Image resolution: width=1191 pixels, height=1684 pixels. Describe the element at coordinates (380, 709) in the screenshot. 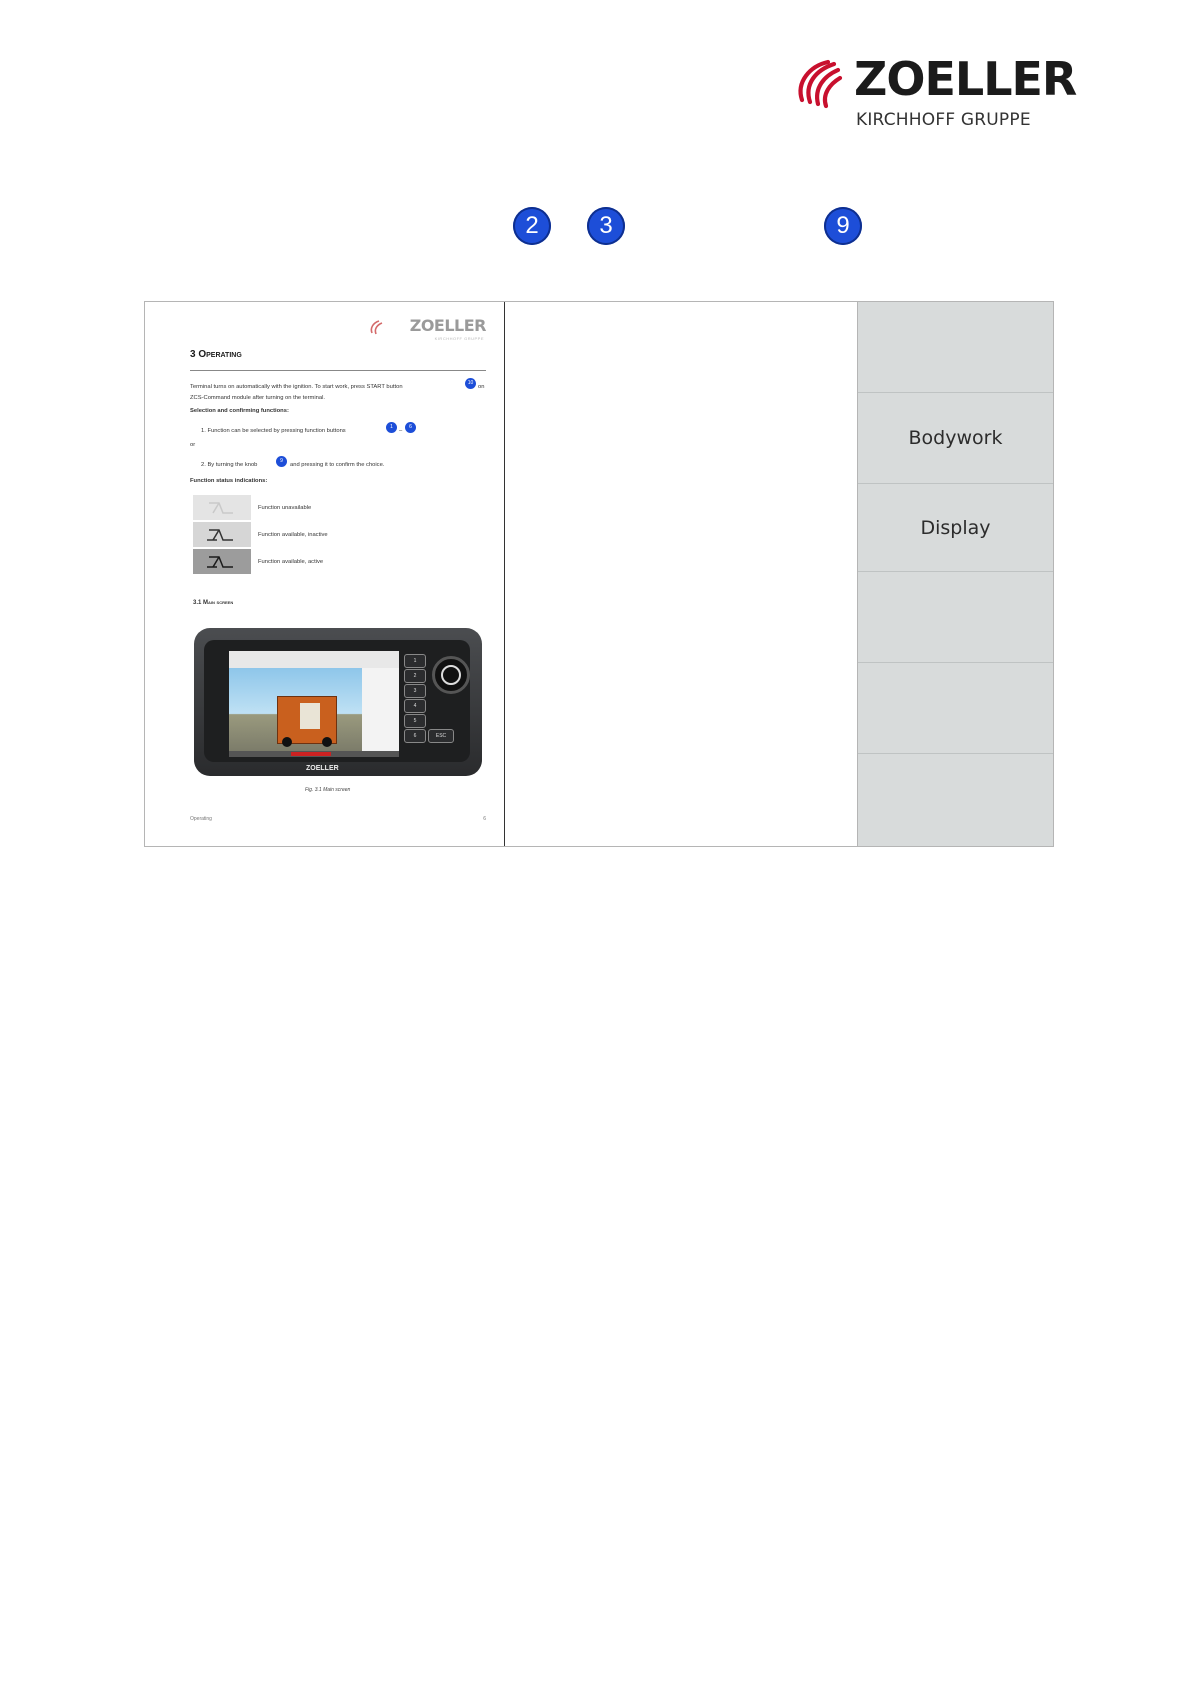

I see `screen-icon-column` at that location.